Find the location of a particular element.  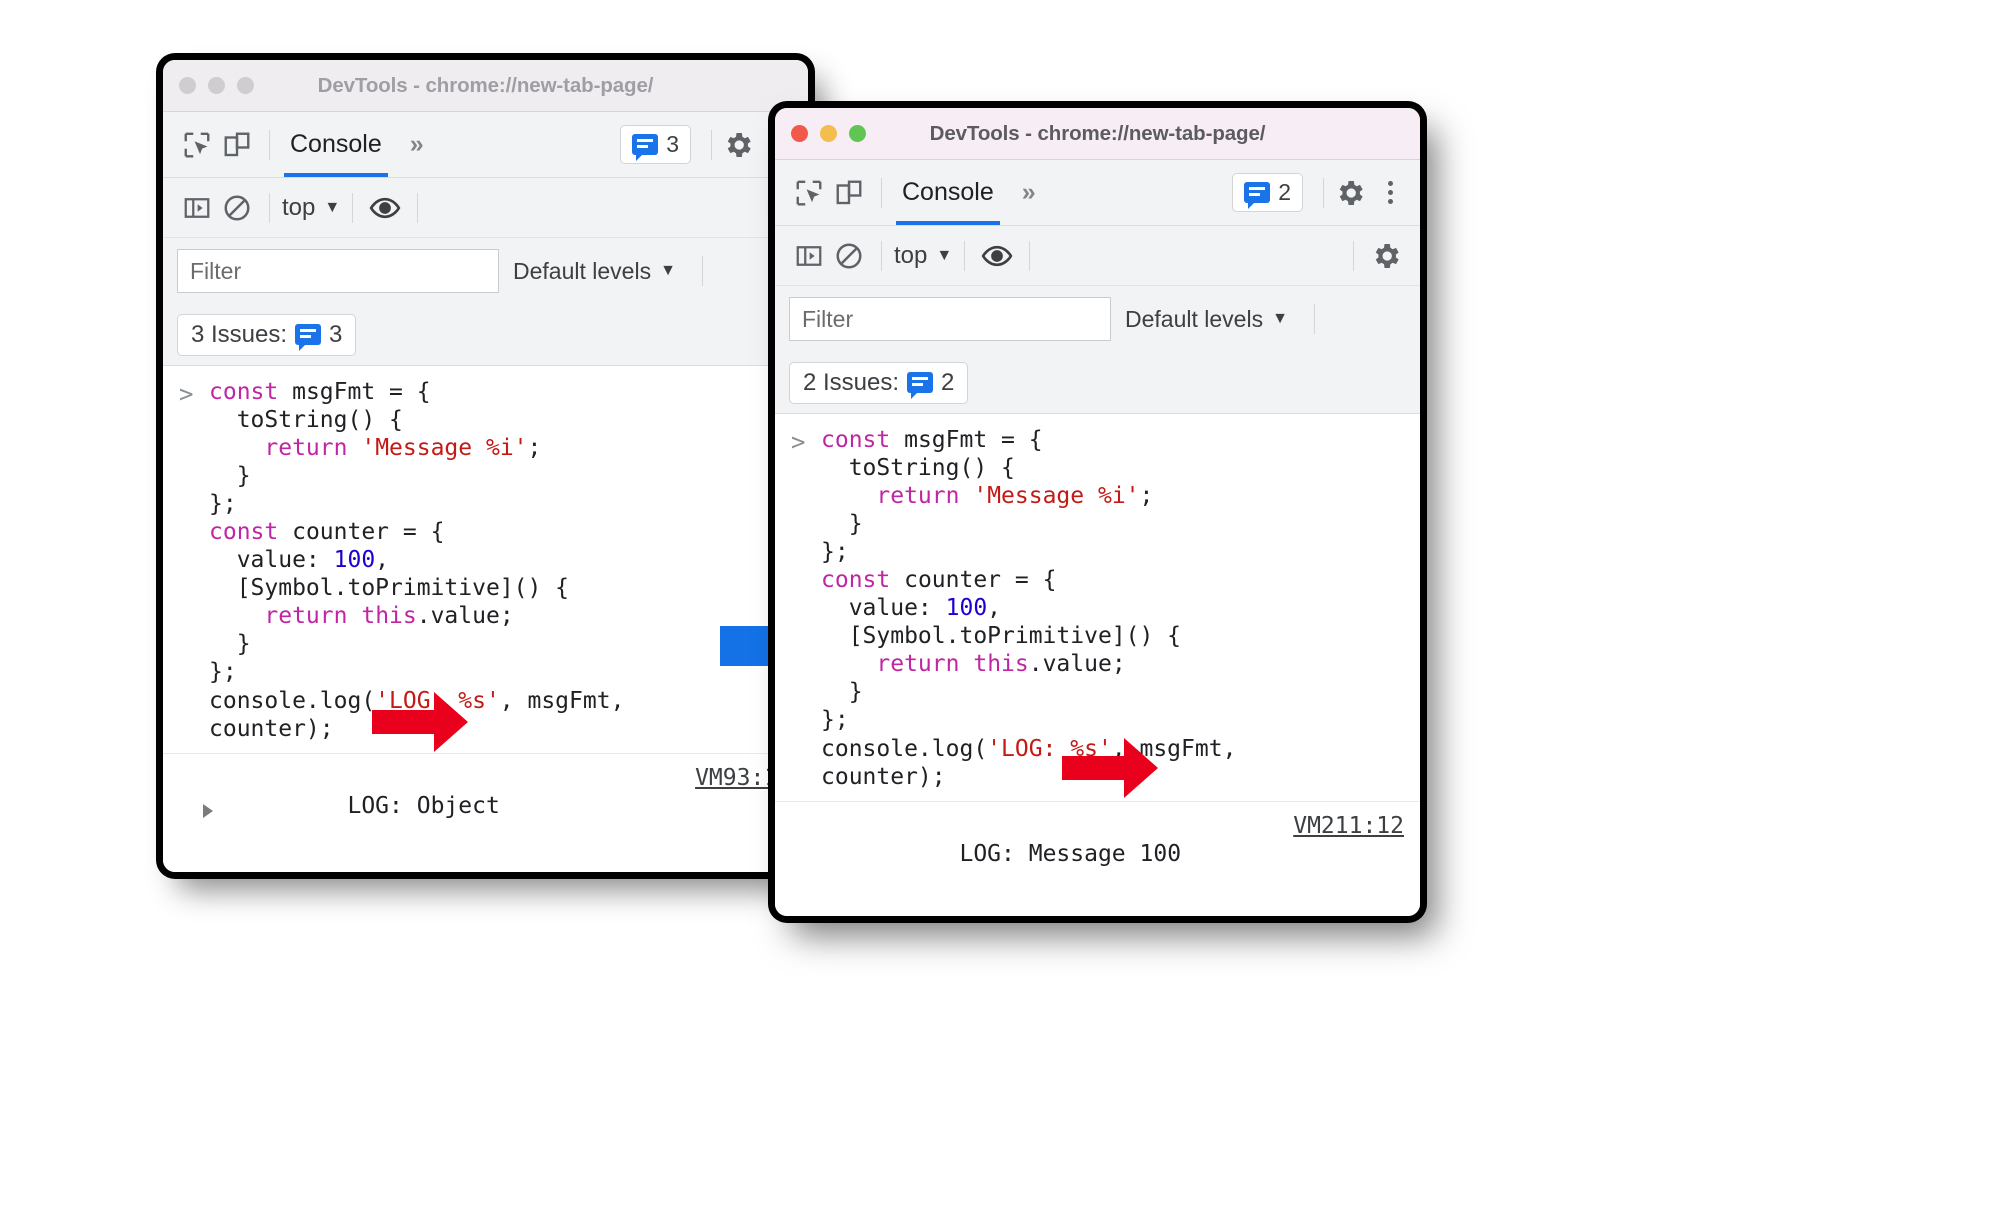

front-traffic-lights is located at coordinates (820, 133).